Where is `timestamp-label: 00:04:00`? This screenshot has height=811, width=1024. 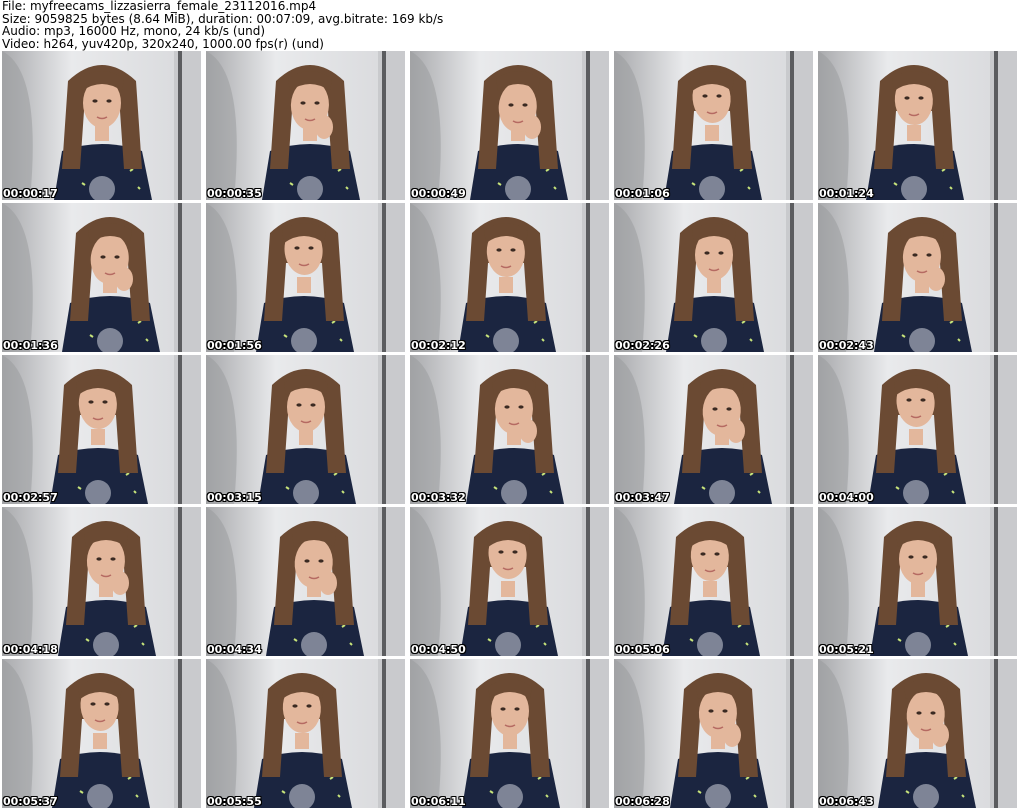
timestamp-label: 00:04:00 is located at coordinates (846, 497).